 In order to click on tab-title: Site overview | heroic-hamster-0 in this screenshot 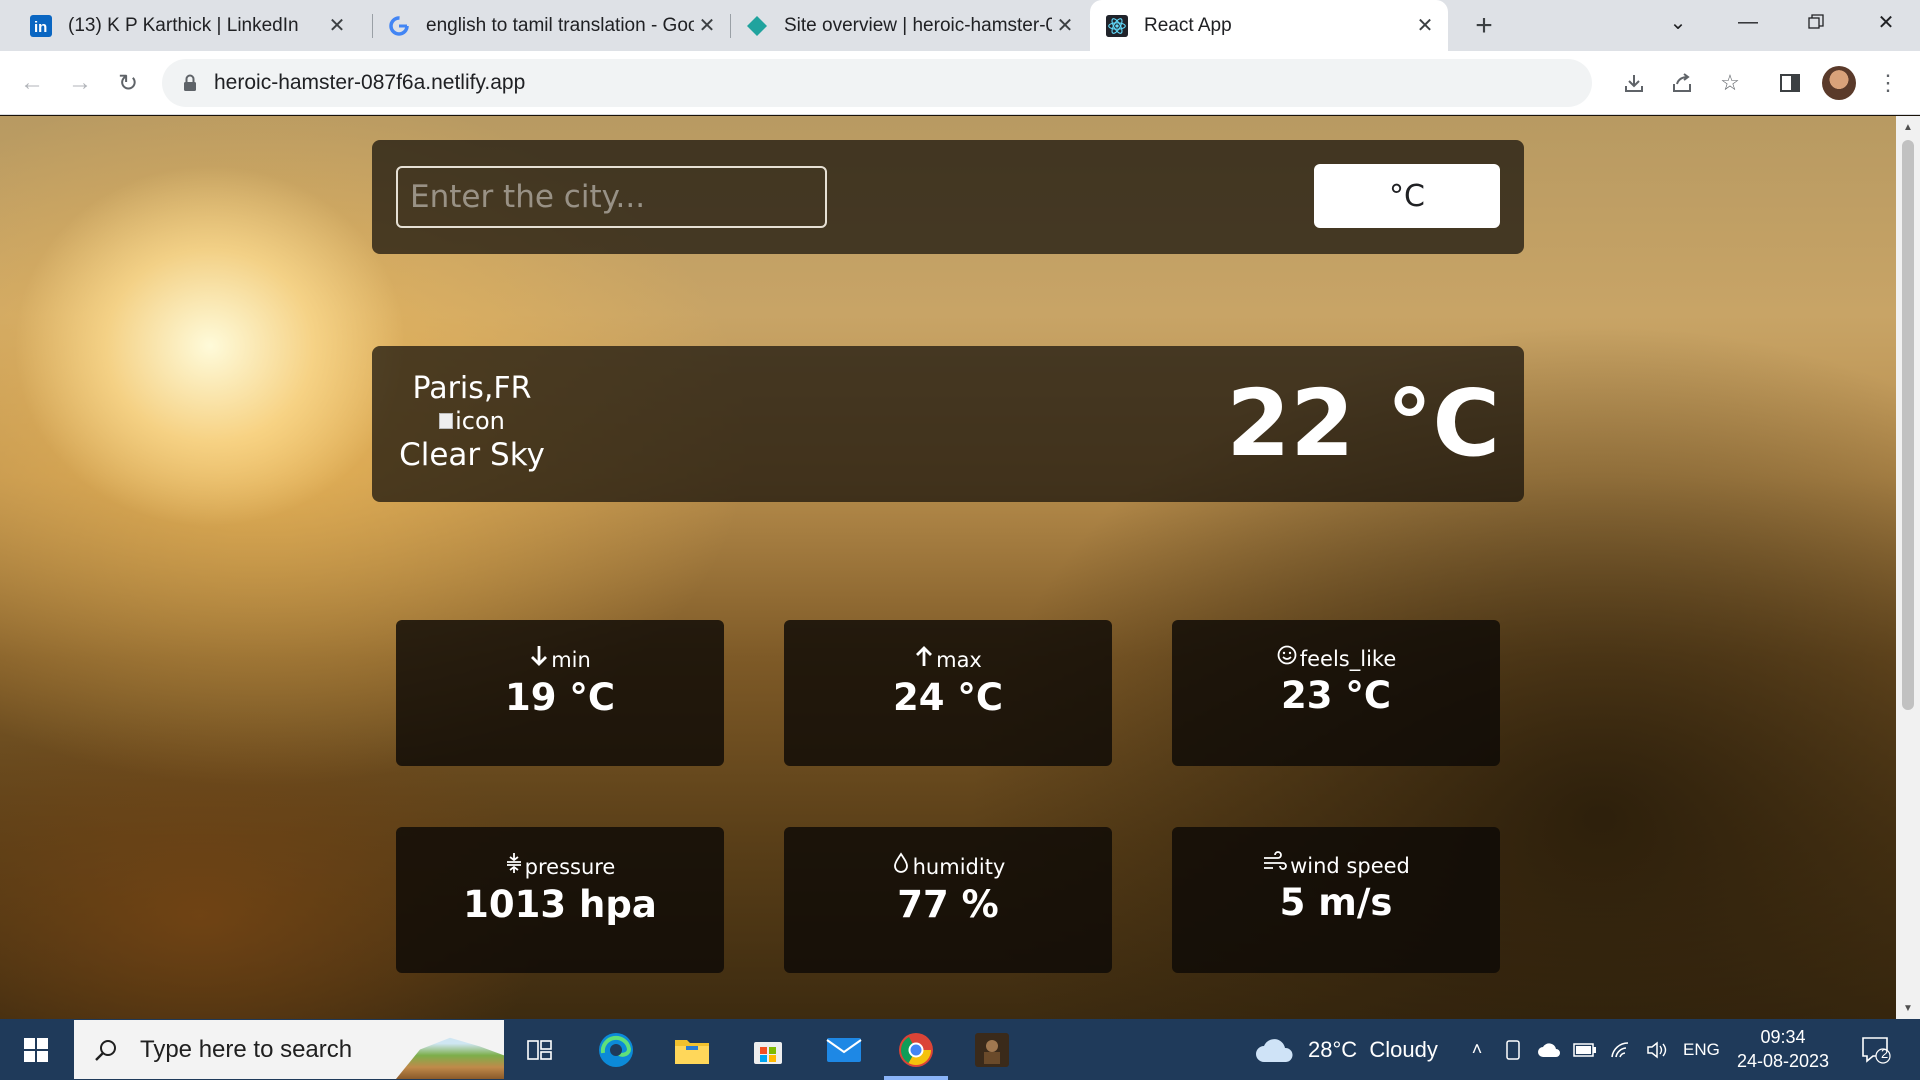, I will do `click(918, 25)`.